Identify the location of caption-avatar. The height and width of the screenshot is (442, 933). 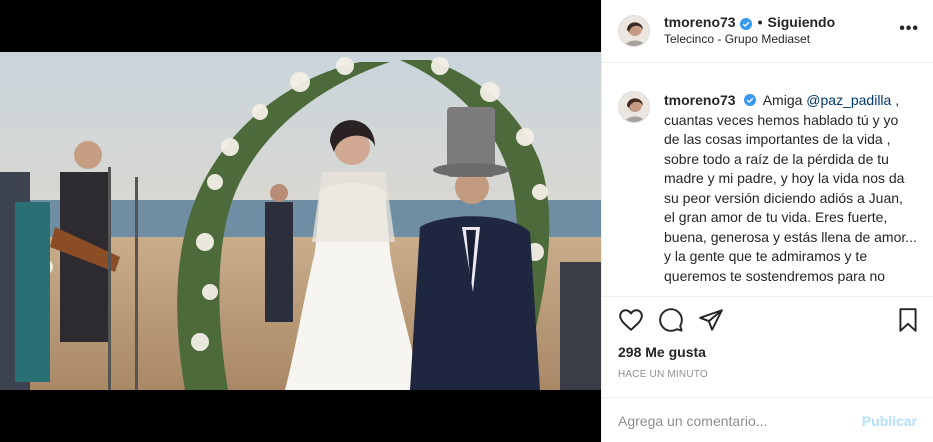
(634, 107).